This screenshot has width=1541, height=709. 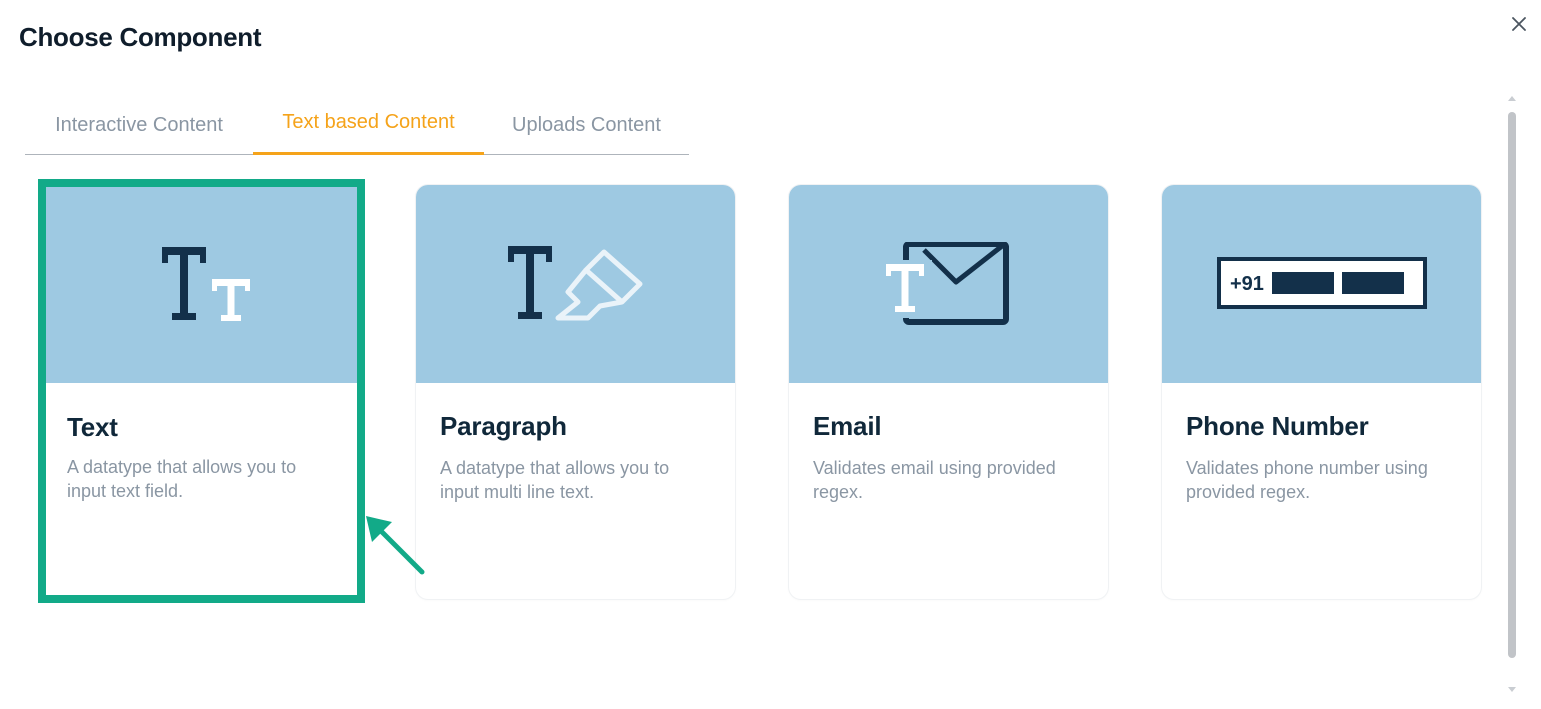 What do you see at coordinates (139, 127) in the screenshot?
I see `tab-interactive-content: Interactive Content` at bounding box center [139, 127].